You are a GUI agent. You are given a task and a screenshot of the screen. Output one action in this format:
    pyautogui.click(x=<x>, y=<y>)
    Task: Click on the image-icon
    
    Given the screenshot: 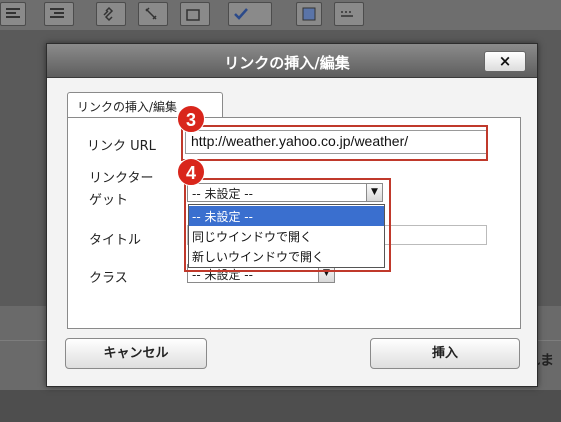 What is the action you would take?
    pyautogui.click(x=309, y=14)
    